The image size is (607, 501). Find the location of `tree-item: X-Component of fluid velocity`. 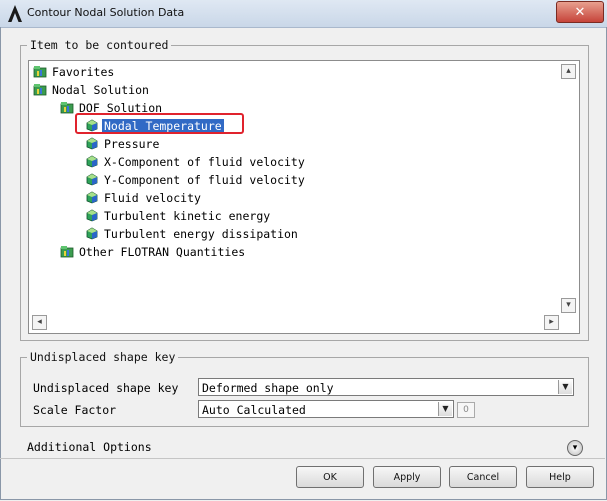

tree-item: X-Component of fluid velocity is located at coordinates (196, 161).